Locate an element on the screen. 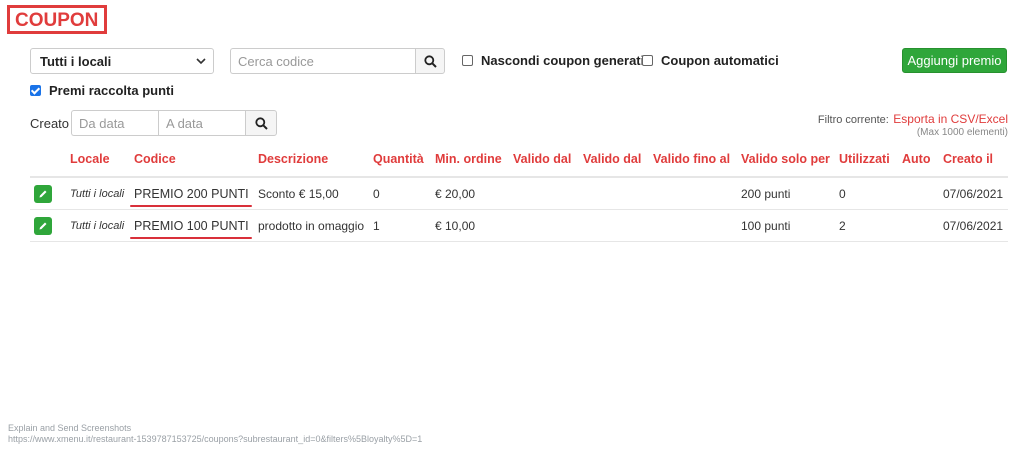 The image size is (1024, 455). col-header-description: Descrizione is located at coordinates (311, 163).